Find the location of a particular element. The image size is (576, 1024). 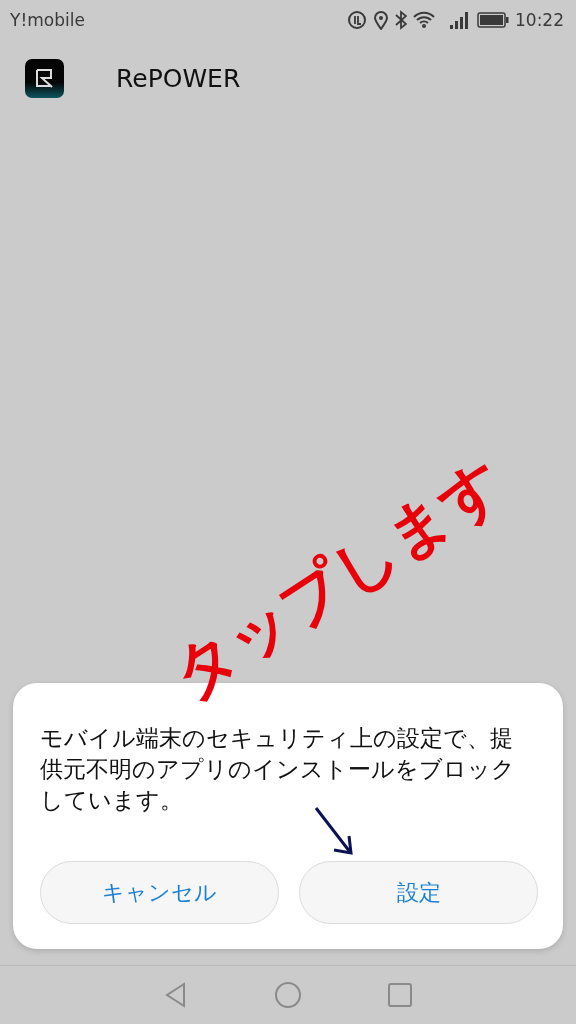

wifi-icon is located at coordinates (424, 20).